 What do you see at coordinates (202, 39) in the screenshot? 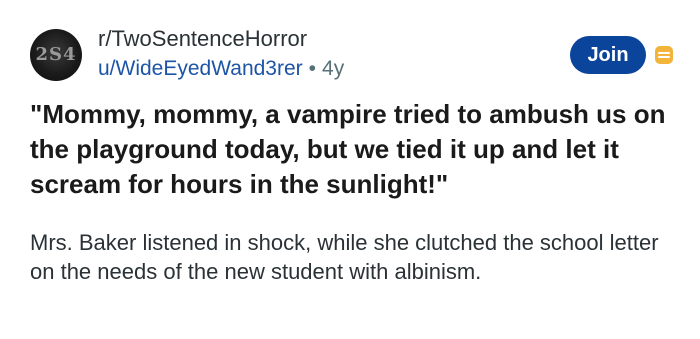
I see `subreddit-name: r/TwoSentenceHorror` at bounding box center [202, 39].